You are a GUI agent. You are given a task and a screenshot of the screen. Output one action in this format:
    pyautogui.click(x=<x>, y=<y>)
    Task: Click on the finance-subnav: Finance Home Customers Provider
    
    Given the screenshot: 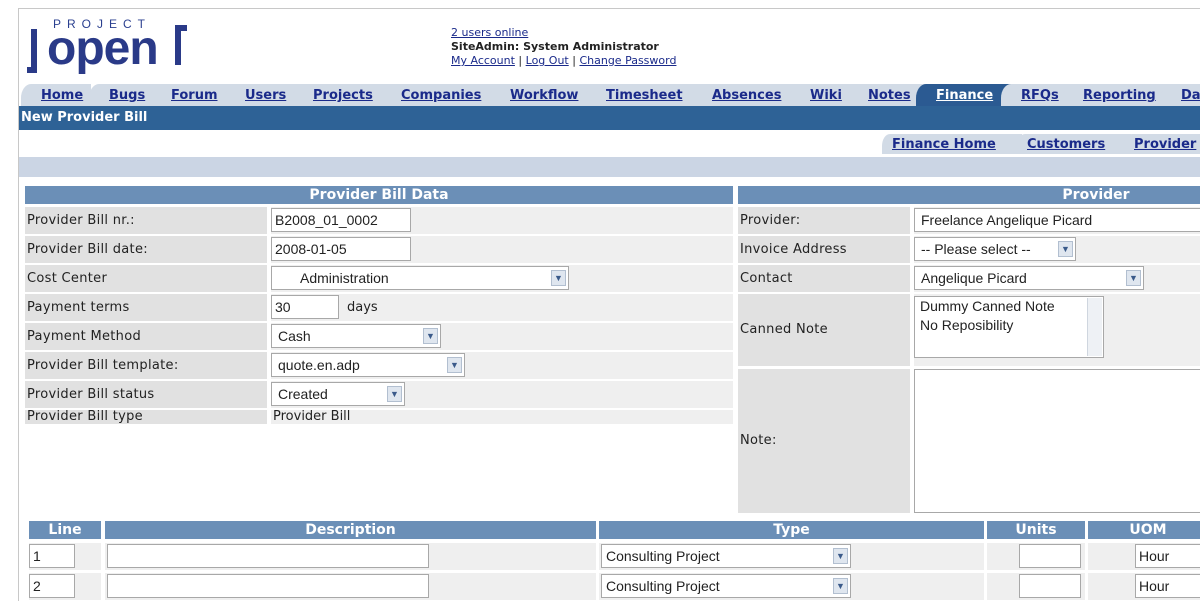 What is the action you would take?
    pyautogui.click(x=609, y=144)
    